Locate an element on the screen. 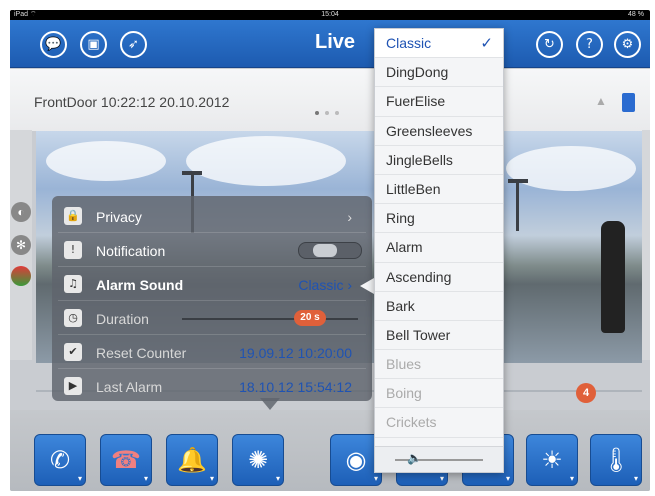 This screenshot has width=655, height=496. clock: 15:04 is located at coordinates (330, 14).